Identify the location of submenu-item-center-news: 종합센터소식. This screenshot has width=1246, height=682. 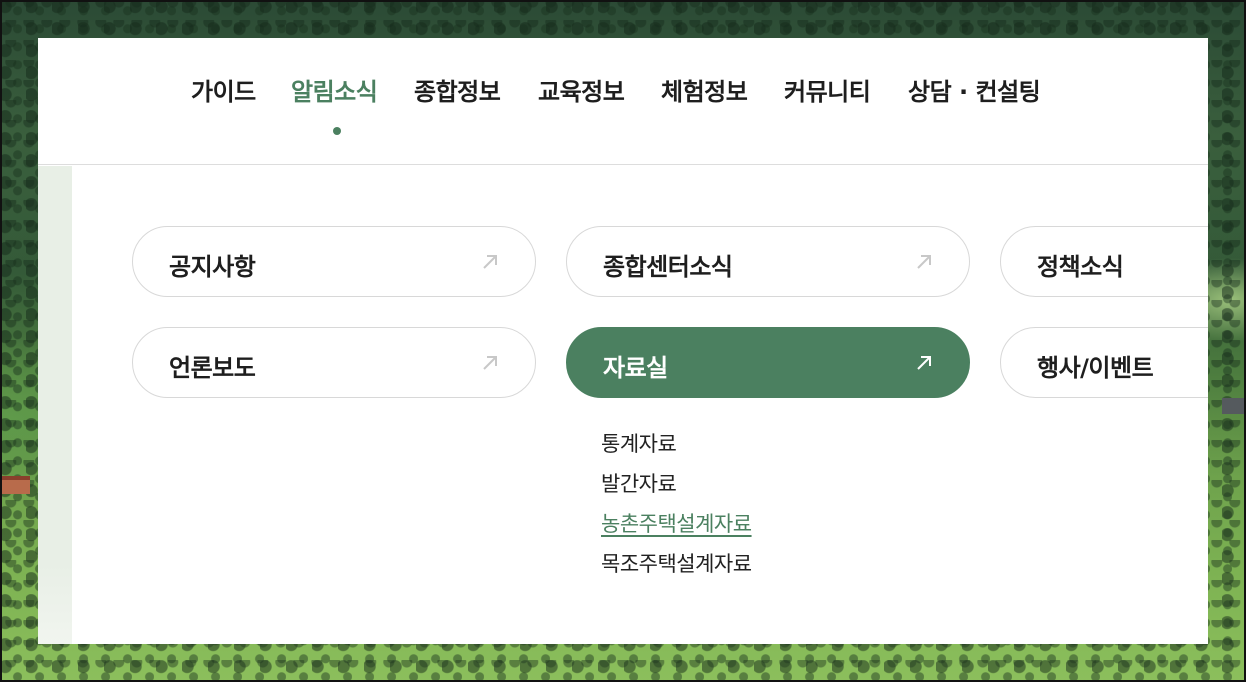
(768, 261).